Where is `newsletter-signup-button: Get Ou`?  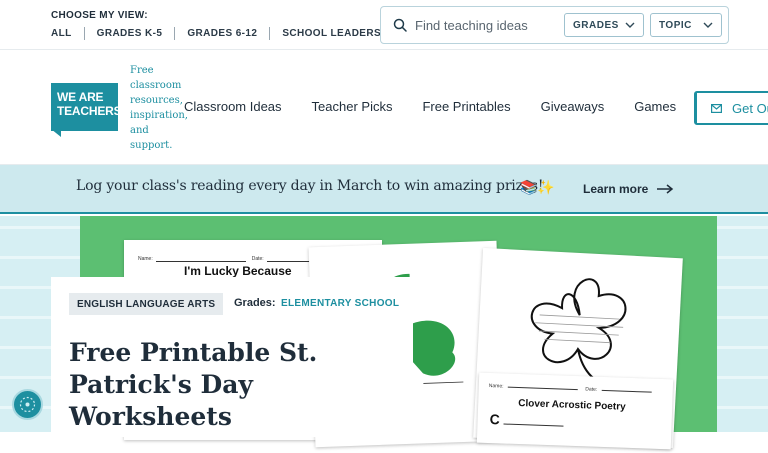
newsletter-signup-button: Get Ou is located at coordinates (731, 108).